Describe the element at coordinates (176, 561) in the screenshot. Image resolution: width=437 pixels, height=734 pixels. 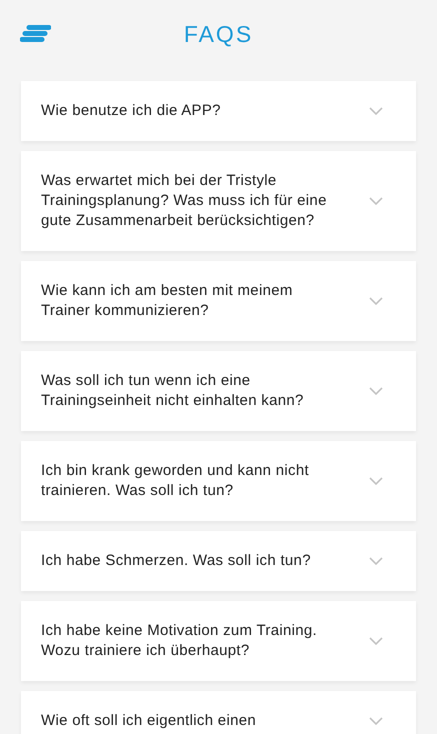
I see `faq-question: Ich habe Schmerzen. Was soll ich tun?` at that location.